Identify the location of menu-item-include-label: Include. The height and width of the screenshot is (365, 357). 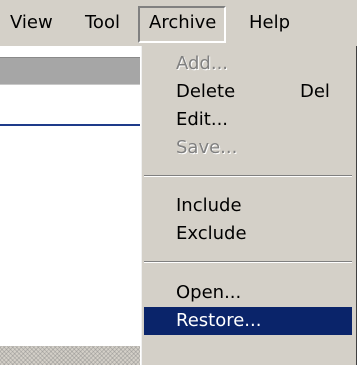
(209, 205).